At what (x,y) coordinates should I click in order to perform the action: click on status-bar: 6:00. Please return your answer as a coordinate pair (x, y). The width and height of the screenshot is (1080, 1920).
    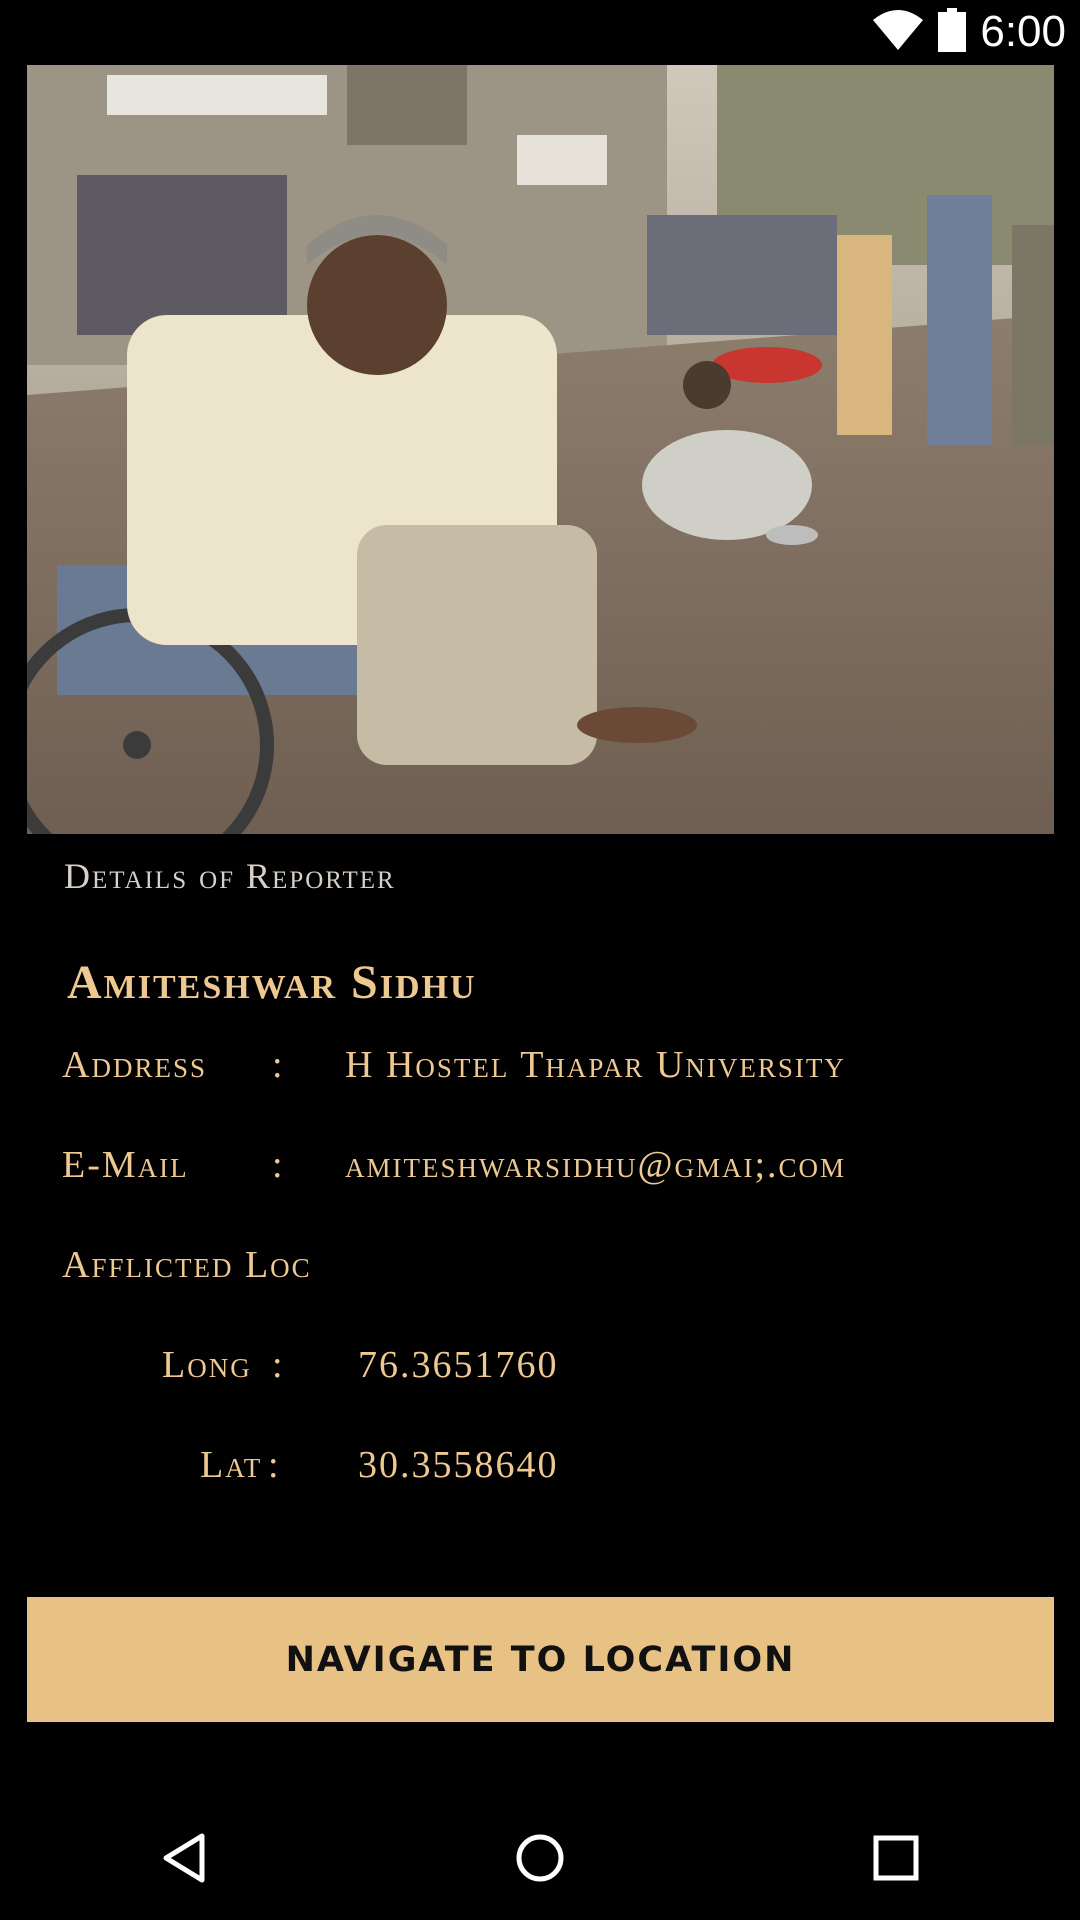
    Looking at the image, I should click on (540, 32).